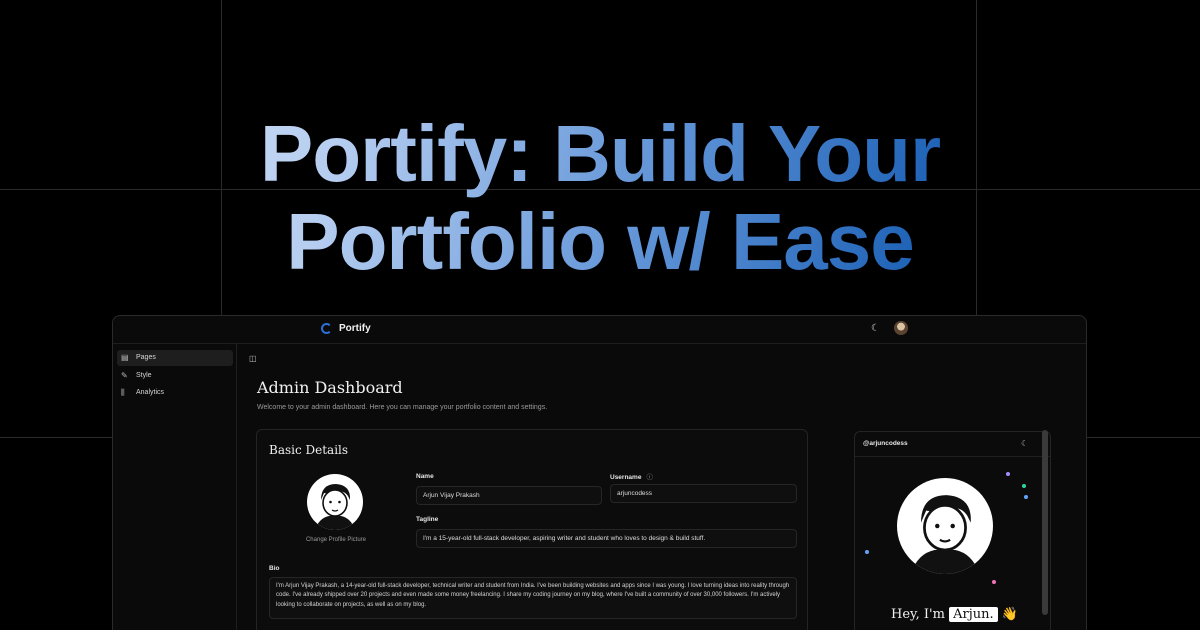  I want to click on bio-label: Bio, so click(274, 568).